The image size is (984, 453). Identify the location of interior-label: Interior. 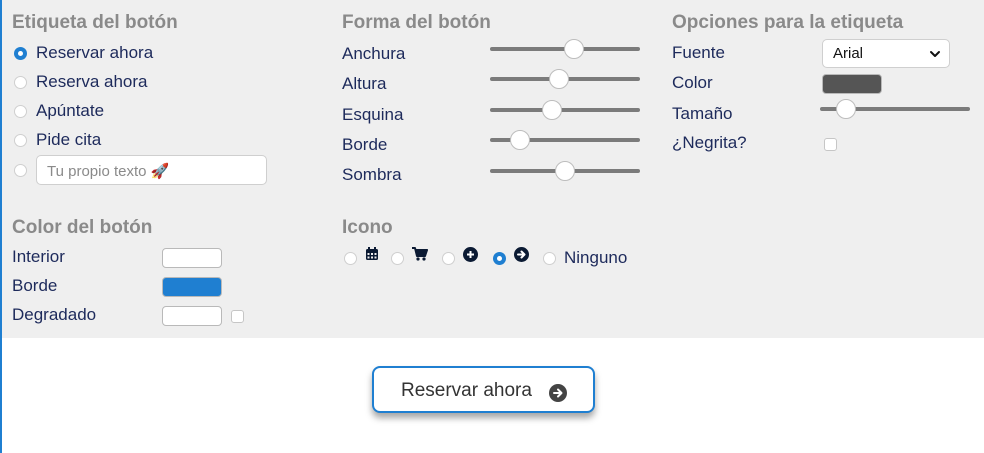
(38, 256).